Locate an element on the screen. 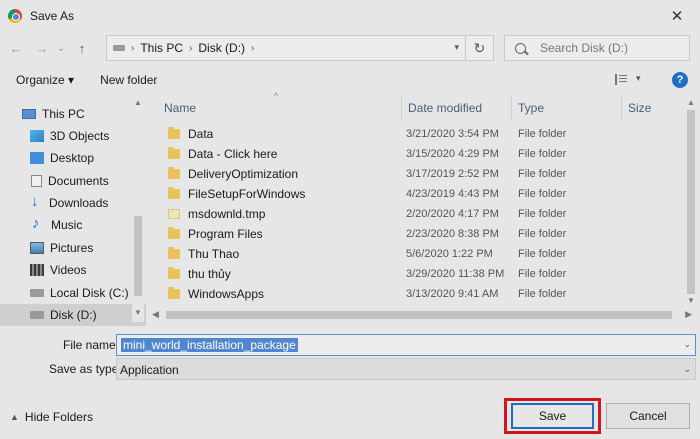 This screenshot has height=439, width=700. nav-item-label: 3D Objects is located at coordinates (80, 136).